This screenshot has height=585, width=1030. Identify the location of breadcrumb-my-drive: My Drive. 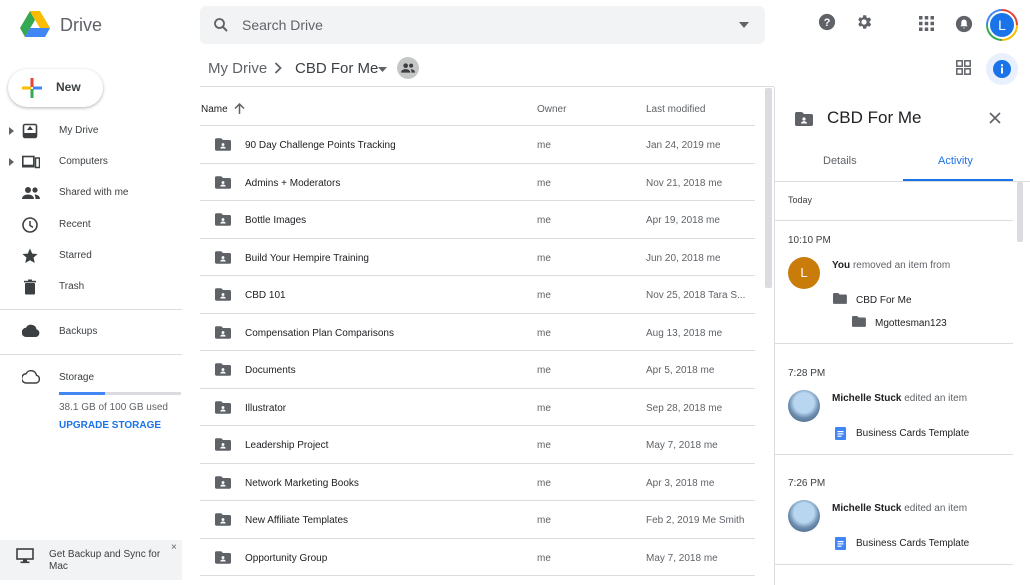
(237, 68).